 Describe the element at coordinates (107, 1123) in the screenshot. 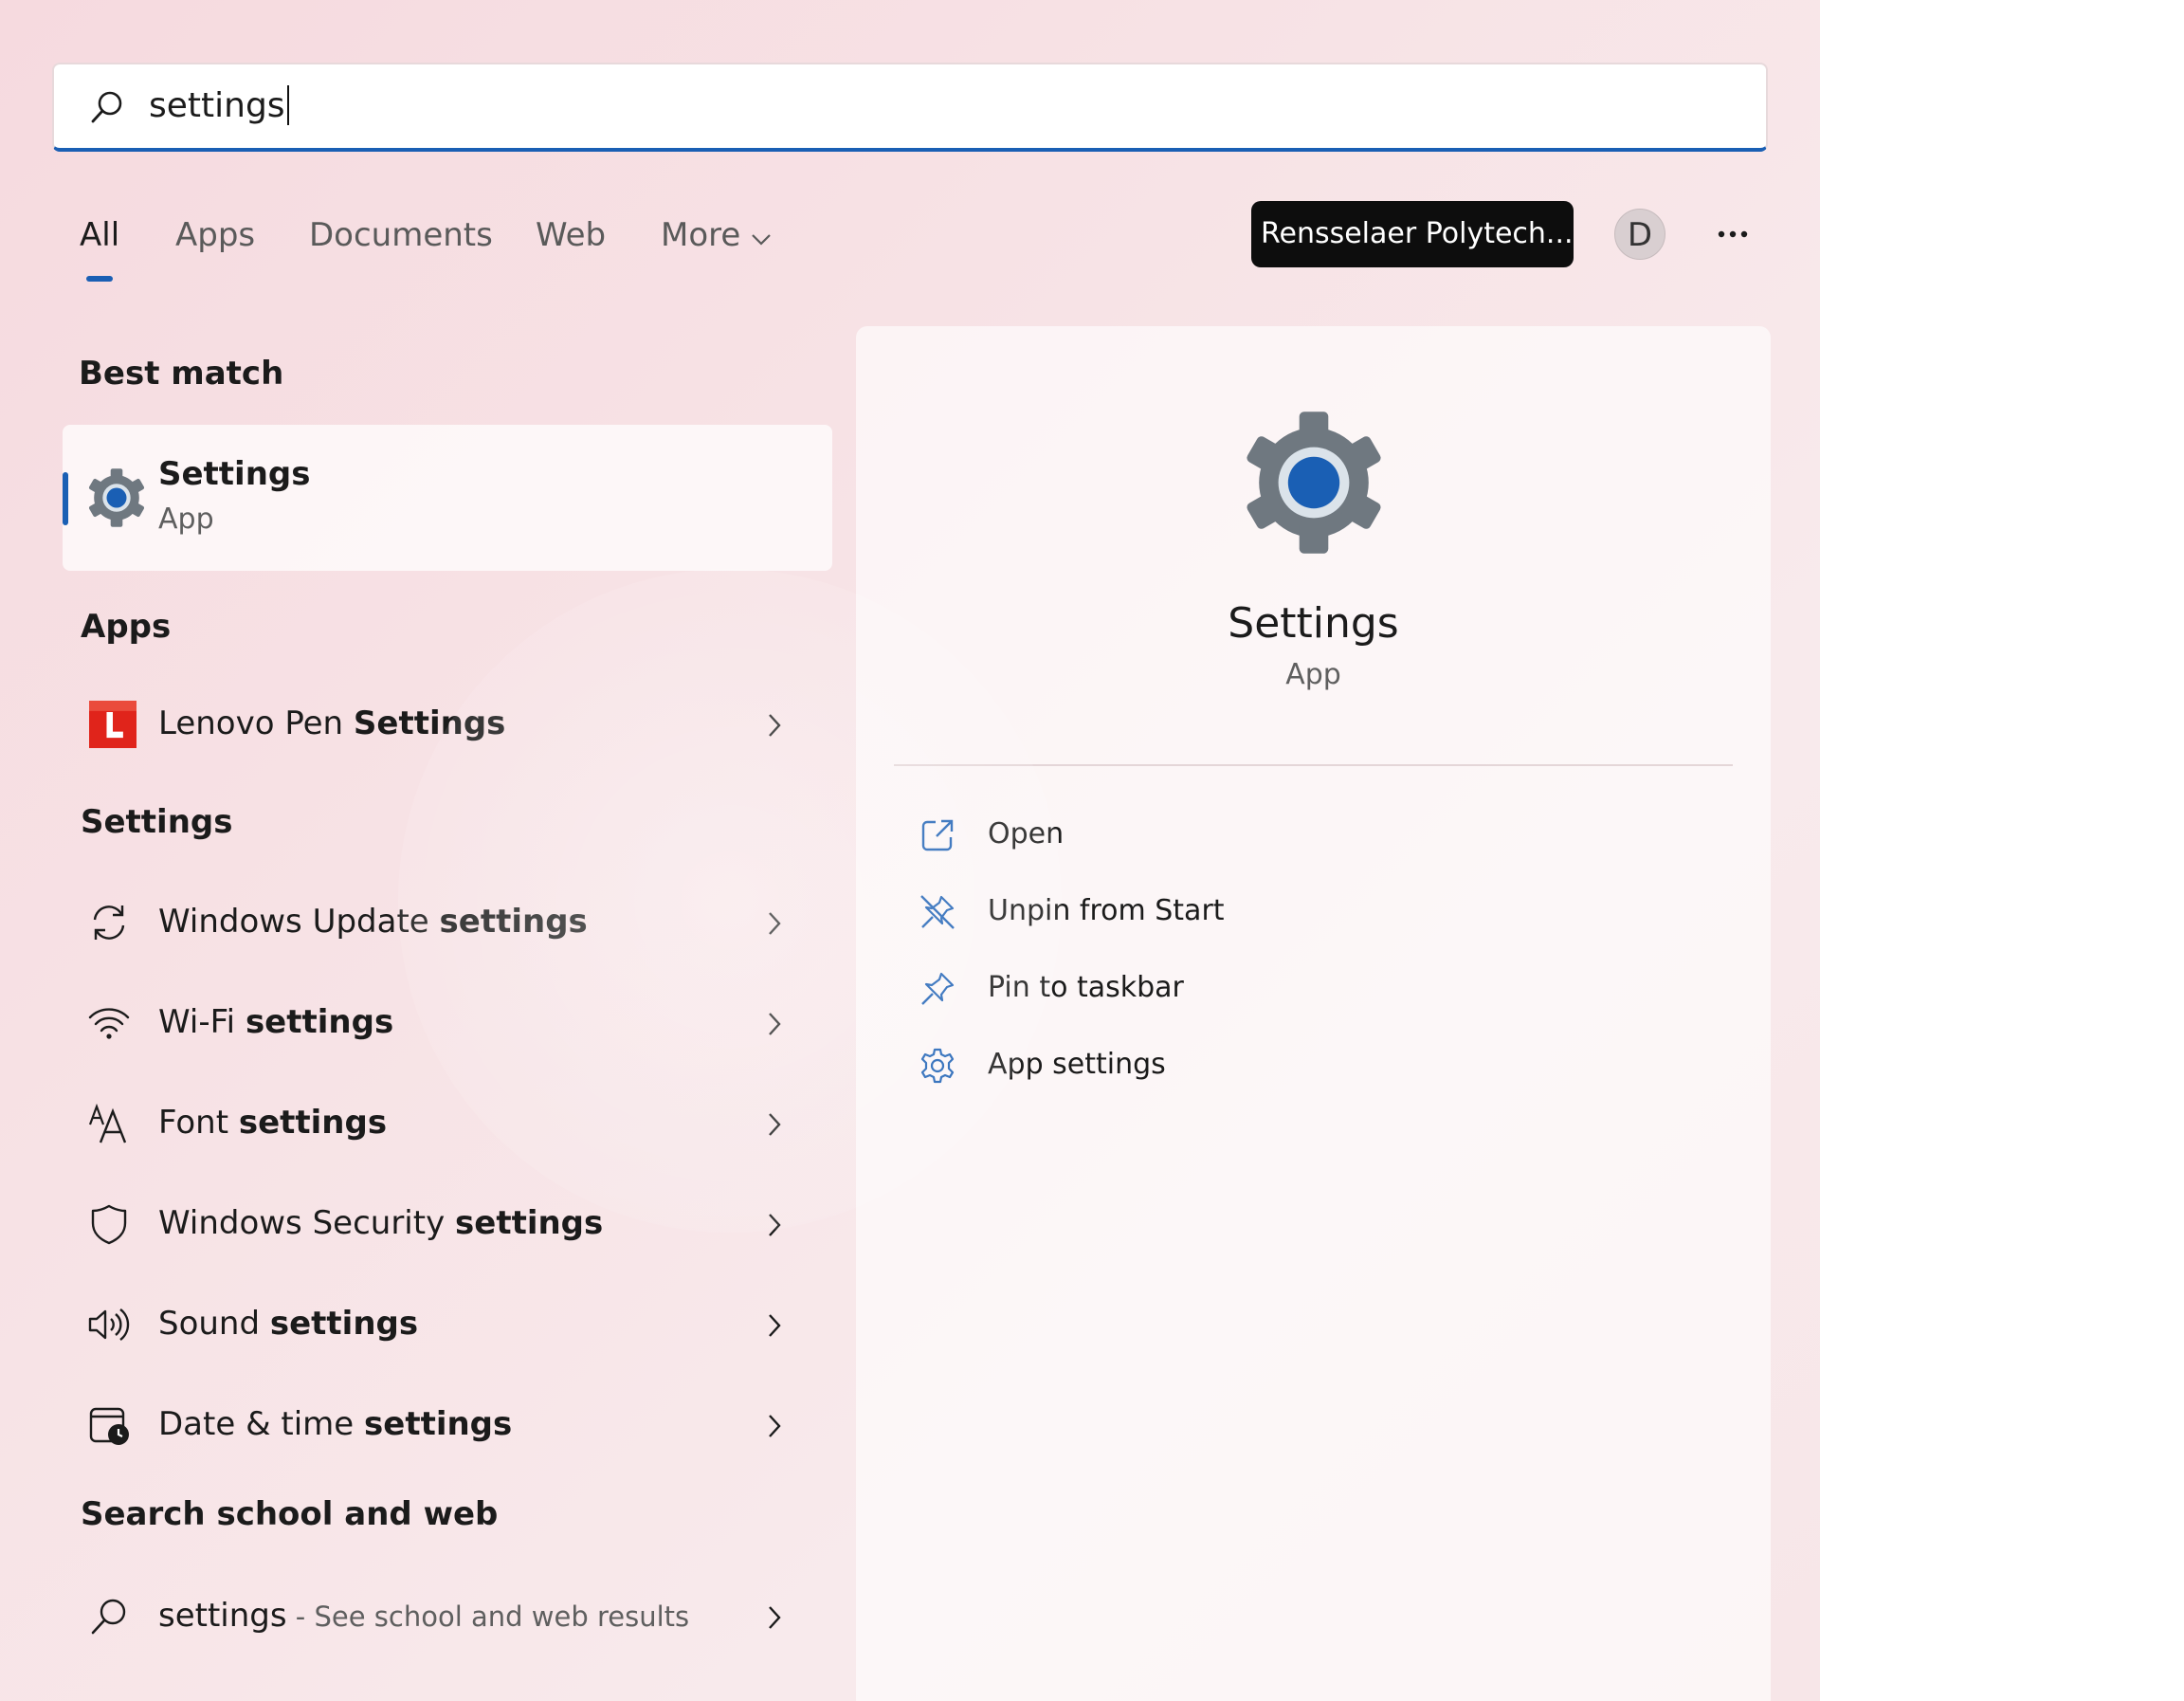

I see `font-icon` at that location.